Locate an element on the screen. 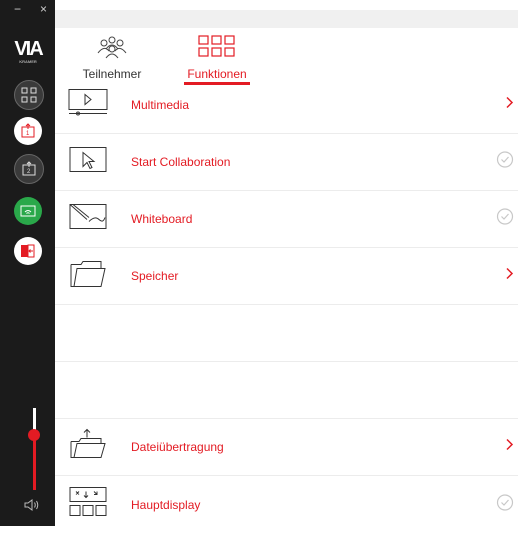  sidebar: − × VIA KRAMER 1 2 is located at coordinates (27, 263).